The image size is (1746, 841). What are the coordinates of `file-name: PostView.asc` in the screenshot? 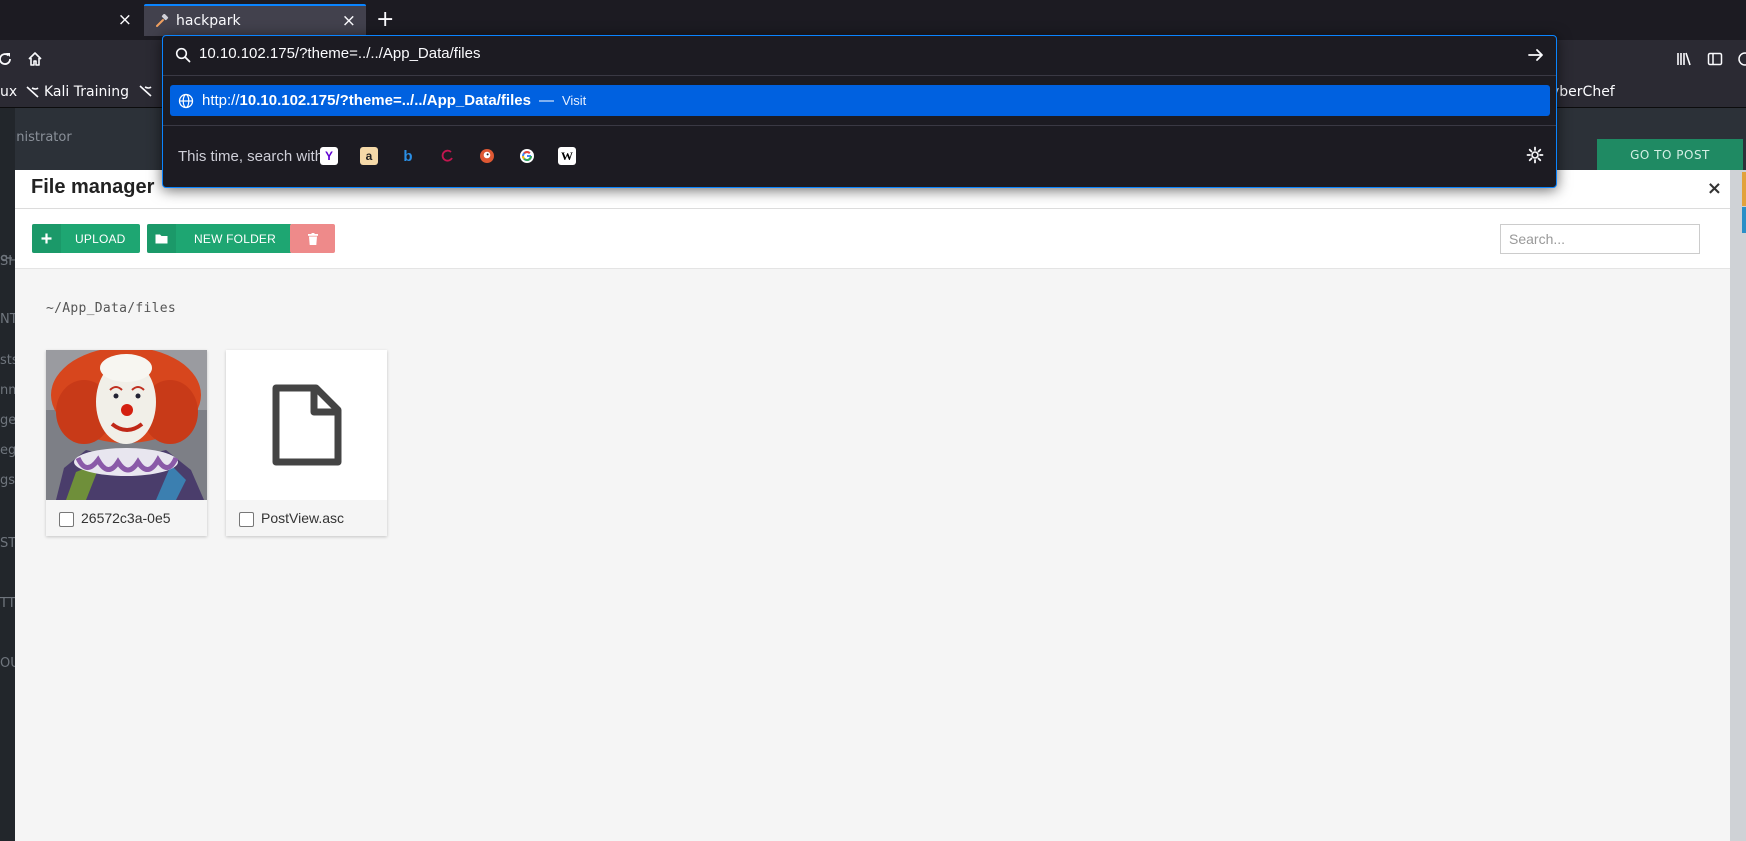 It's located at (303, 518).